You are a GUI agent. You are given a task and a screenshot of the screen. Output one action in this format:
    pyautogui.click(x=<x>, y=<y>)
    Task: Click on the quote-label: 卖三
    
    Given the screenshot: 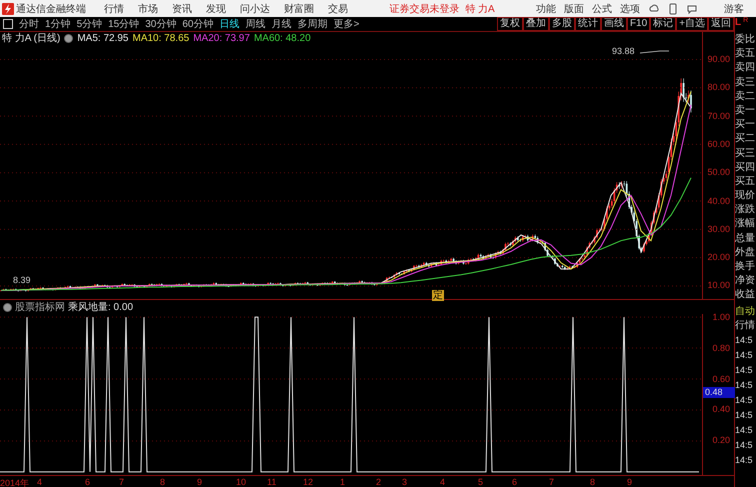 What is the action you would take?
    pyautogui.click(x=745, y=83)
    